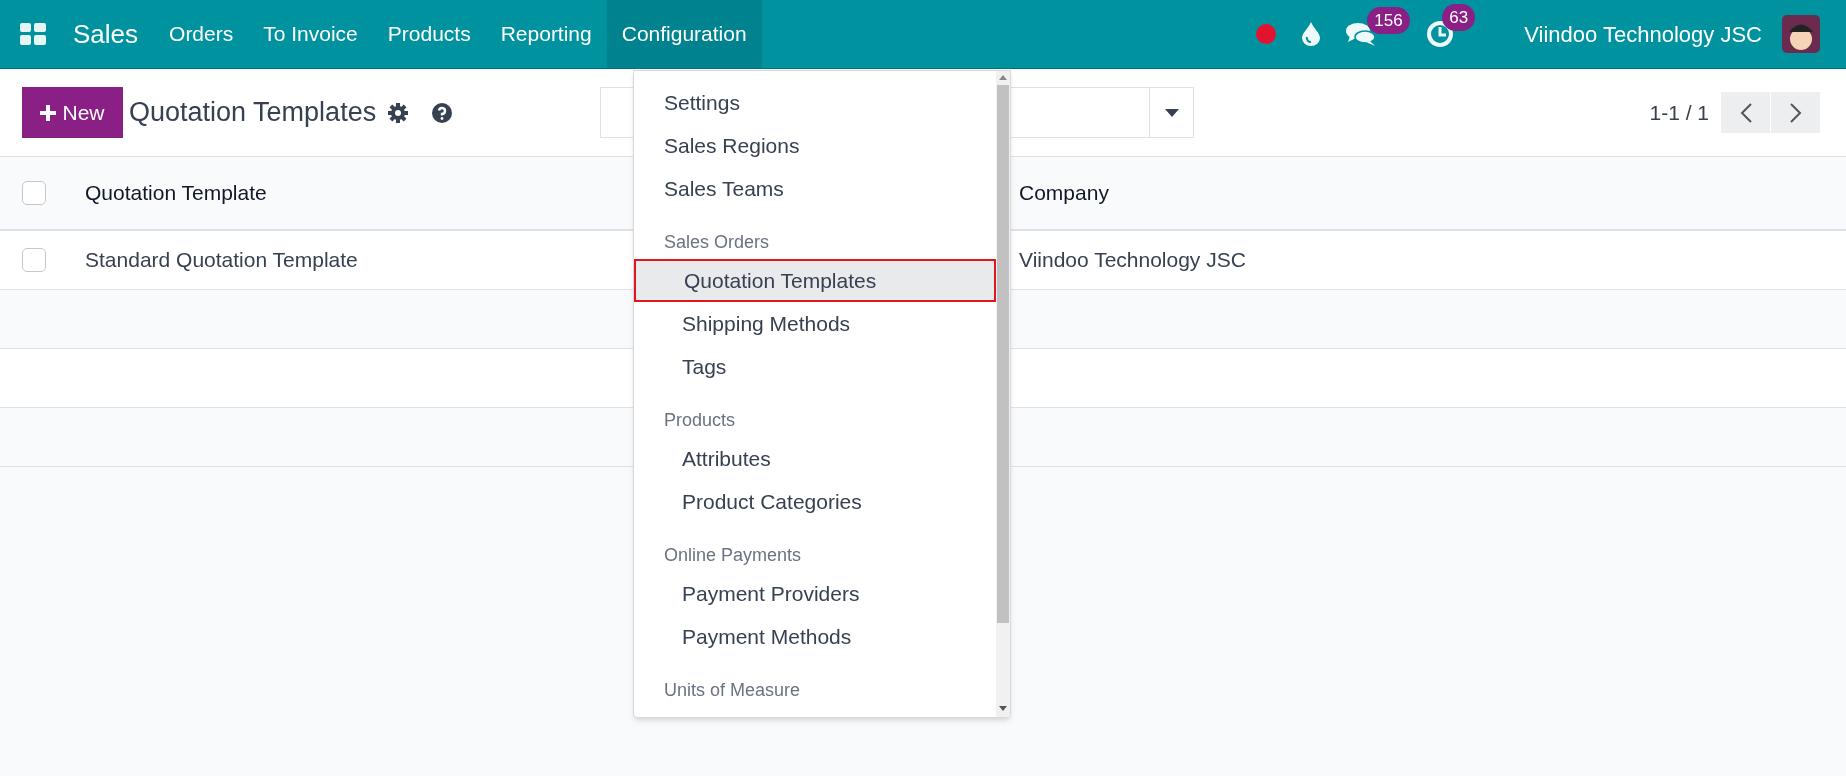  I want to click on plus-icon, so click(48, 112).